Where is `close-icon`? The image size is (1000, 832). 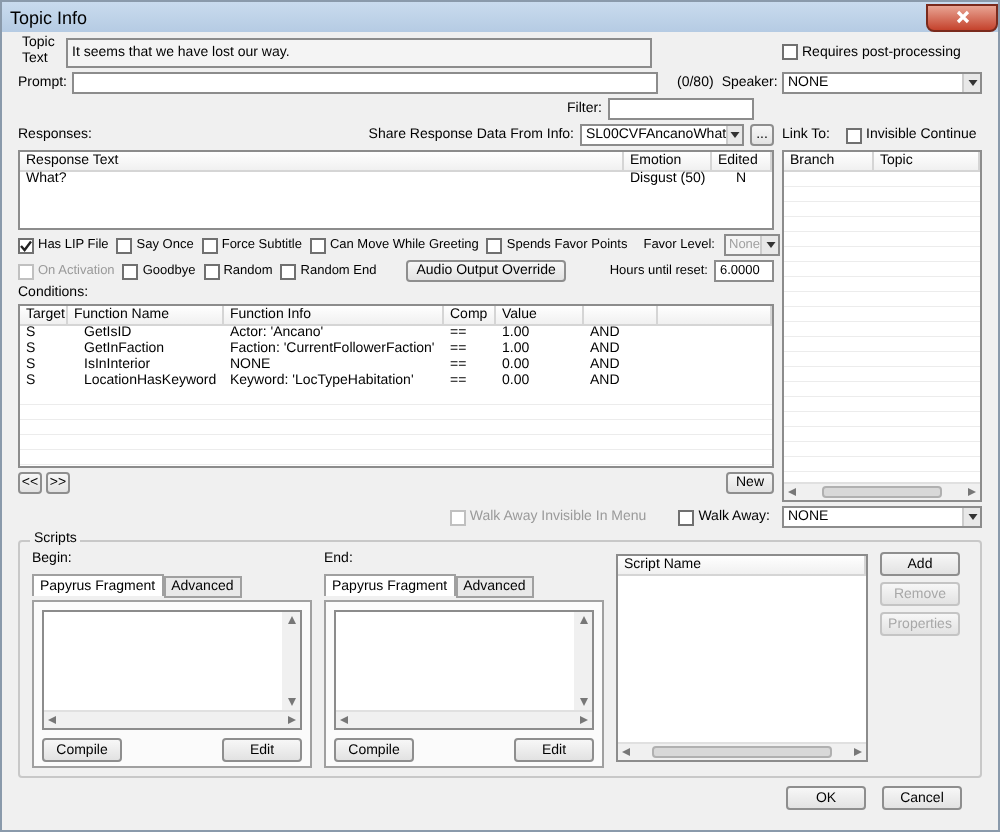 close-icon is located at coordinates (962, 17).